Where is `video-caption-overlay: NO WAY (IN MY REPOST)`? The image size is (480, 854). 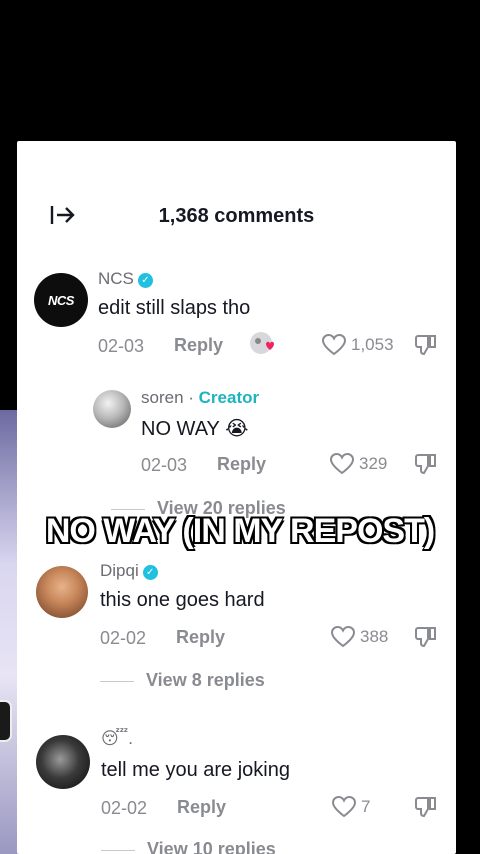
video-caption-overlay: NO WAY (IN MY REPOST) is located at coordinates (240, 531).